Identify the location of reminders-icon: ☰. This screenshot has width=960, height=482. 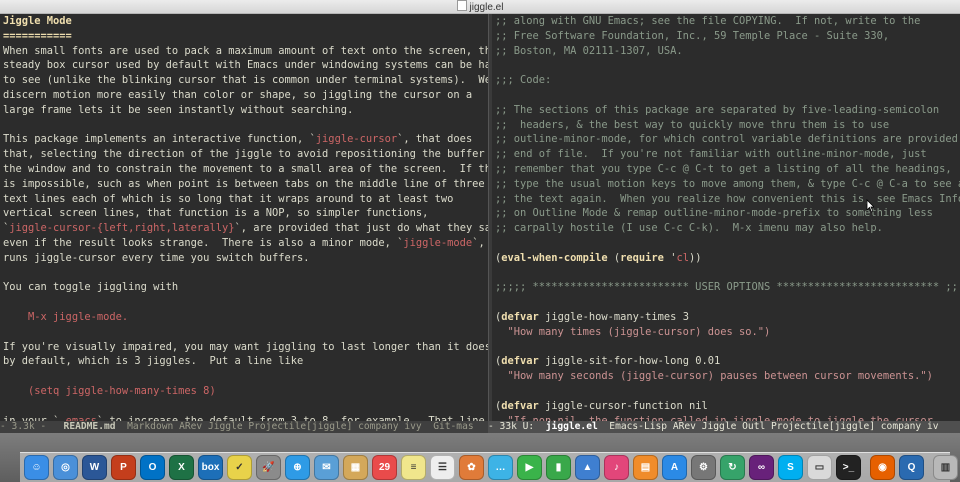
(442, 467).